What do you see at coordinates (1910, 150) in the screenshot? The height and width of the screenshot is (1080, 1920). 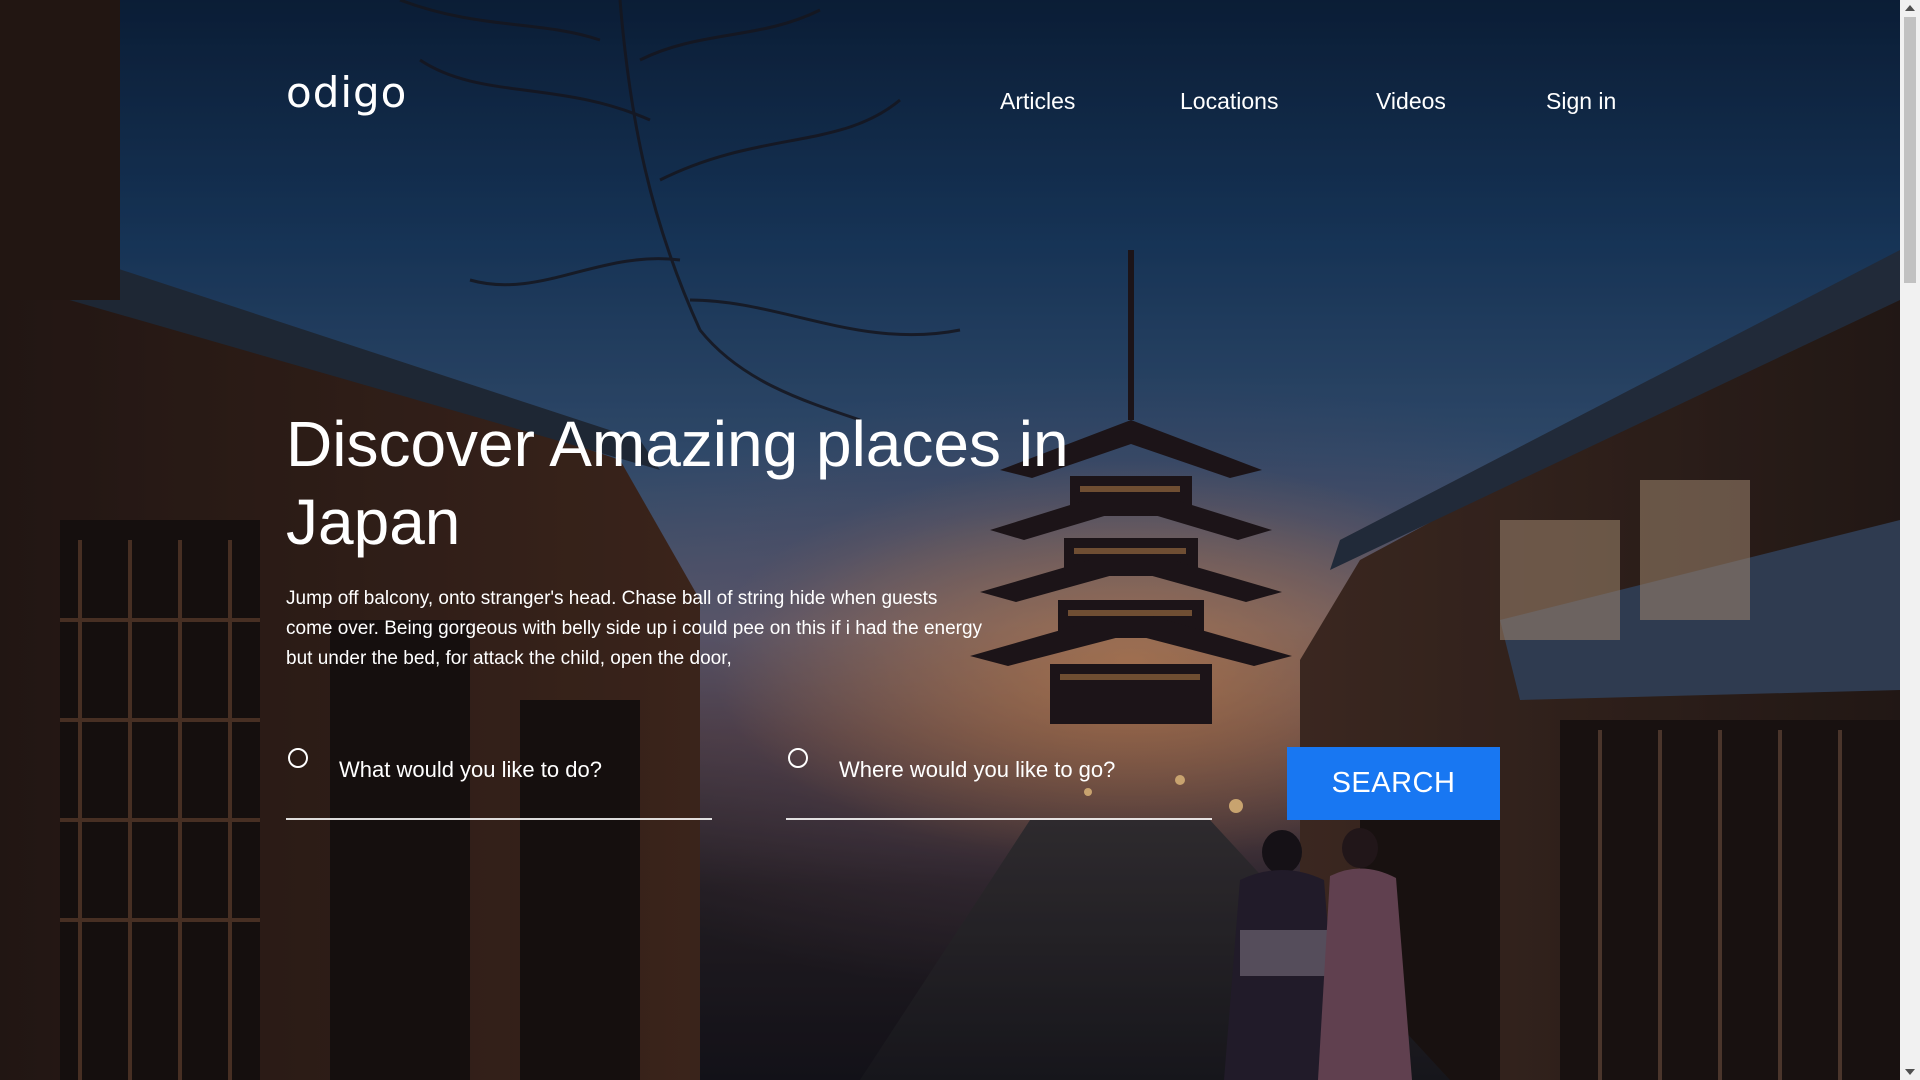 I see `scrollbar-thumb` at bounding box center [1910, 150].